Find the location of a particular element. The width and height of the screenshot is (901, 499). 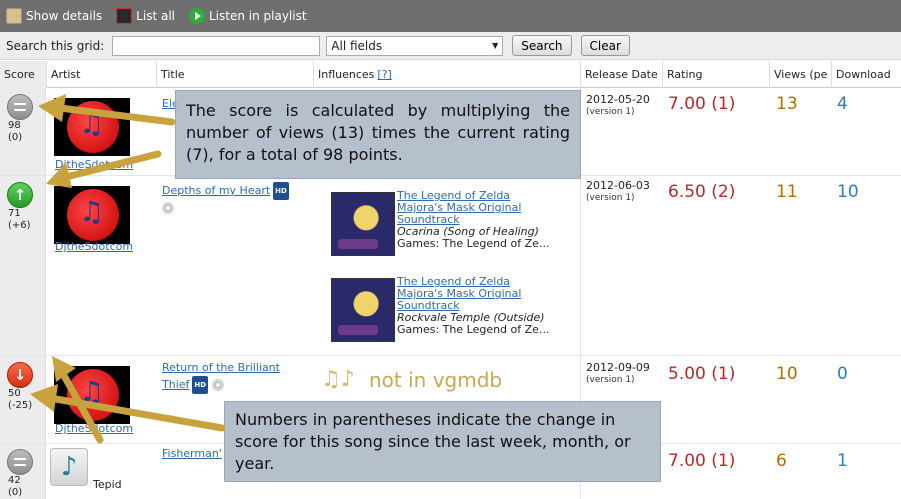

column-score: Score is located at coordinates (23, 74).